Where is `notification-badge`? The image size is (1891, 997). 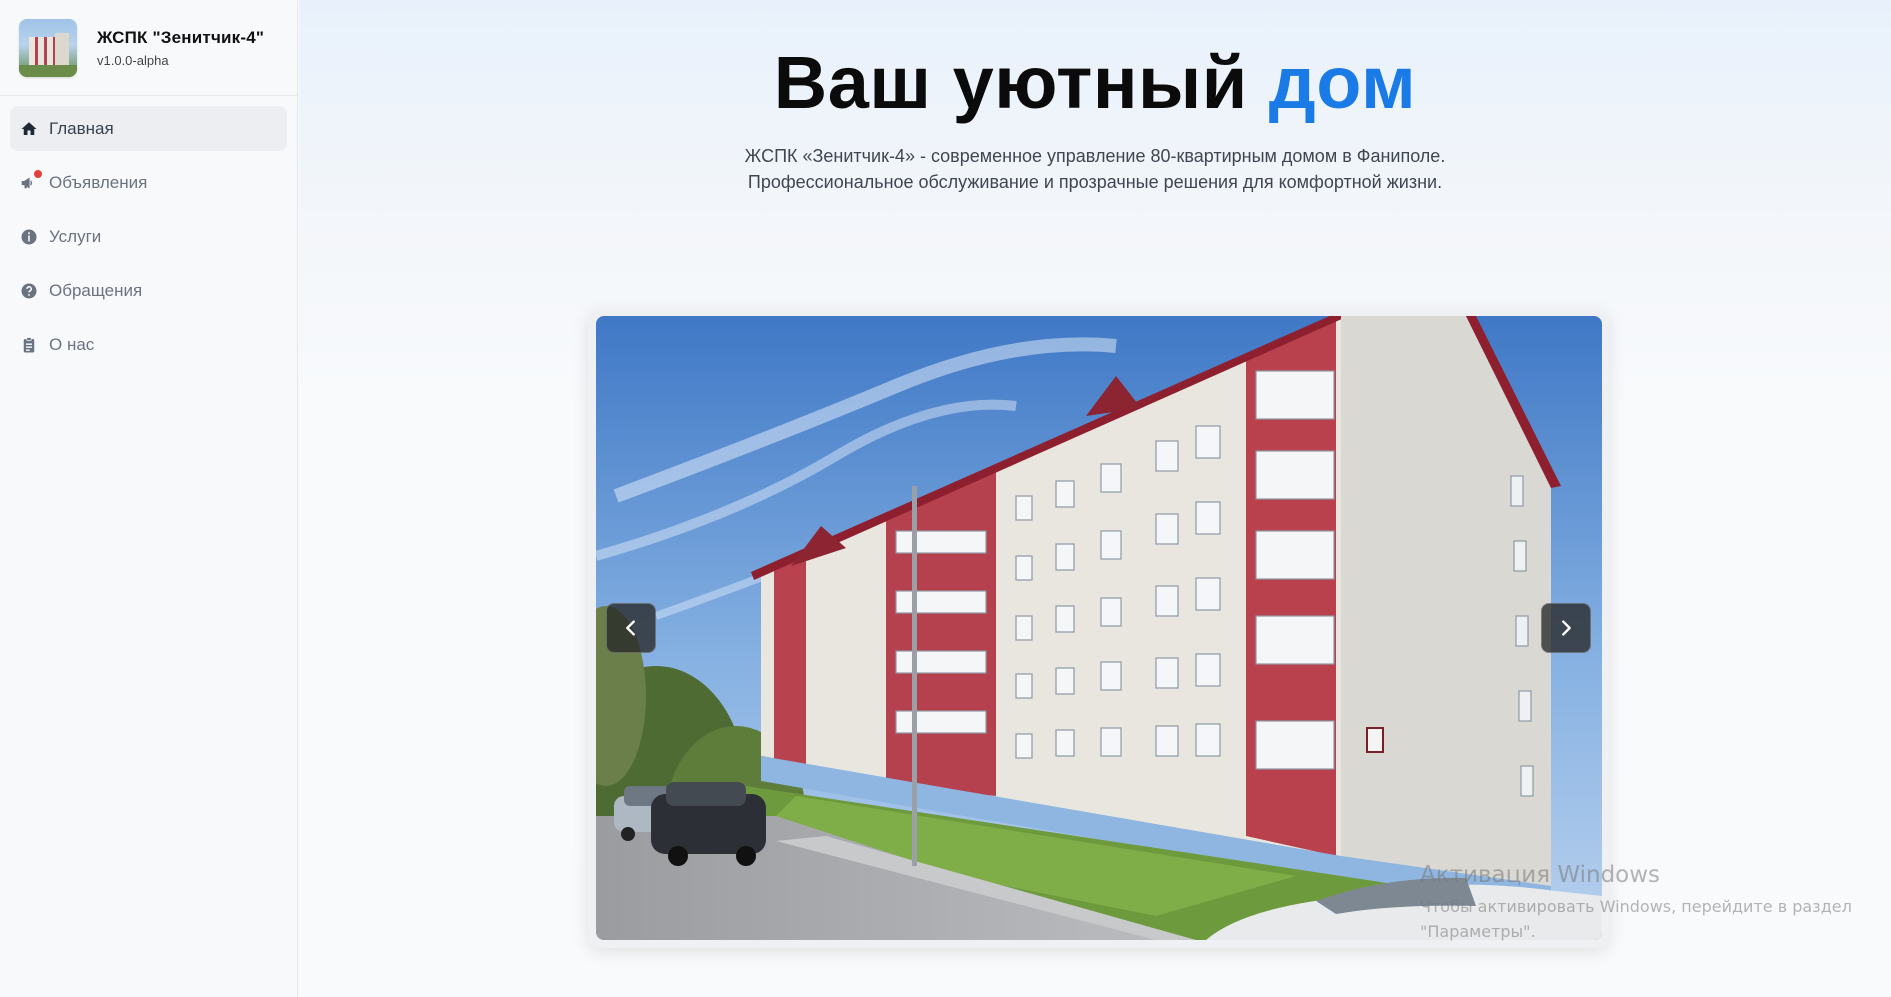
notification-badge is located at coordinates (38, 173).